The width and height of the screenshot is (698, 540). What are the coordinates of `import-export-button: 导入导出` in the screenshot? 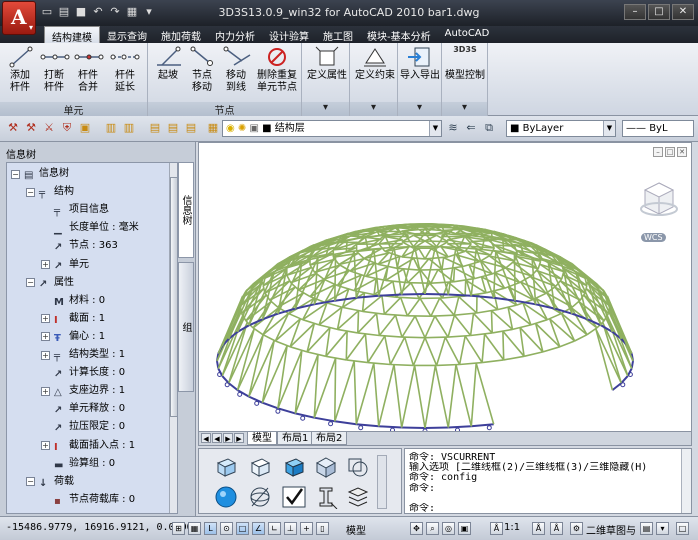 It's located at (420, 63).